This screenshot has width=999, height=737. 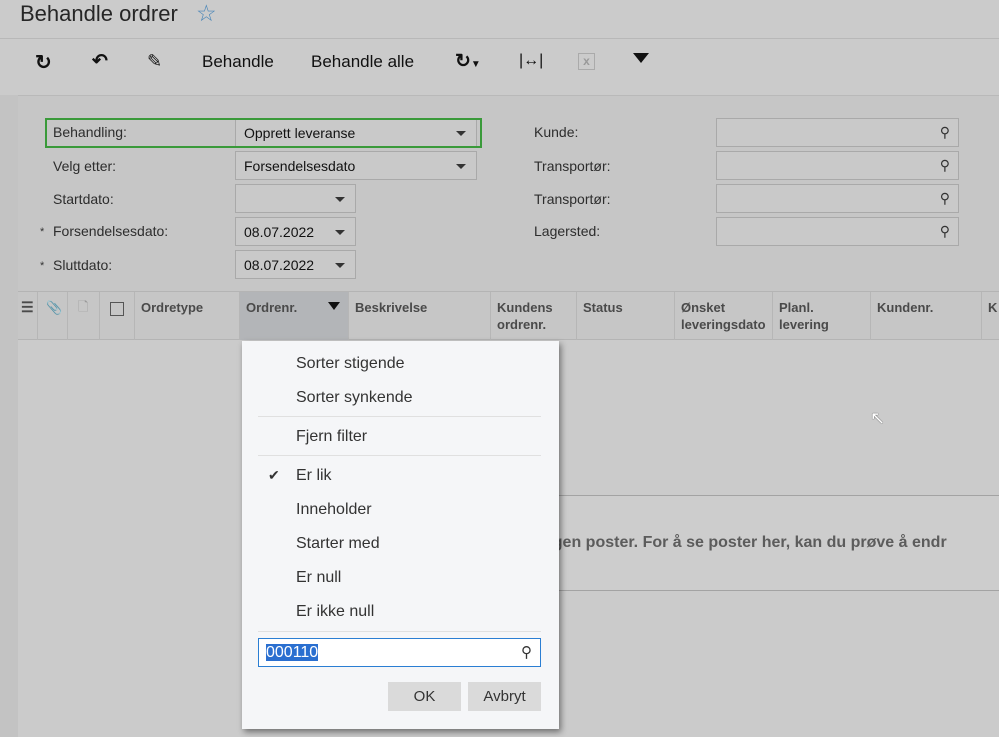 What do you see at coordinates (300, 166) in the screenshot?
I see `velg-etter-value: Forsendelsesdato` at bounding box center [300, 166].